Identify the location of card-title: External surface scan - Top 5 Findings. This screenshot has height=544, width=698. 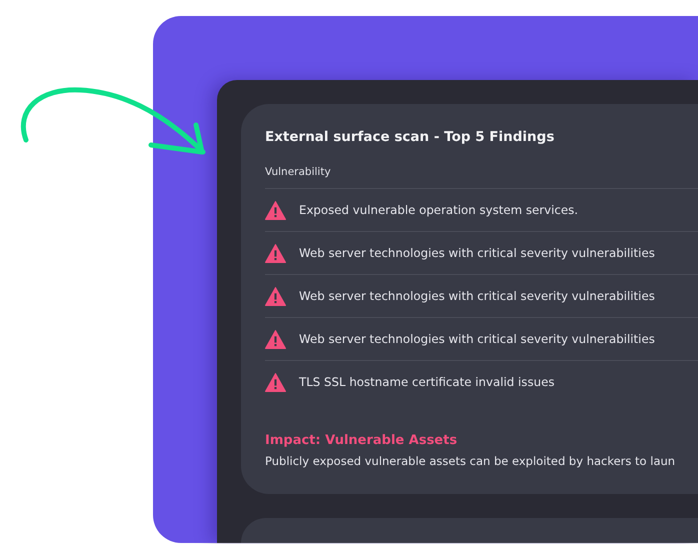
(410, 137).